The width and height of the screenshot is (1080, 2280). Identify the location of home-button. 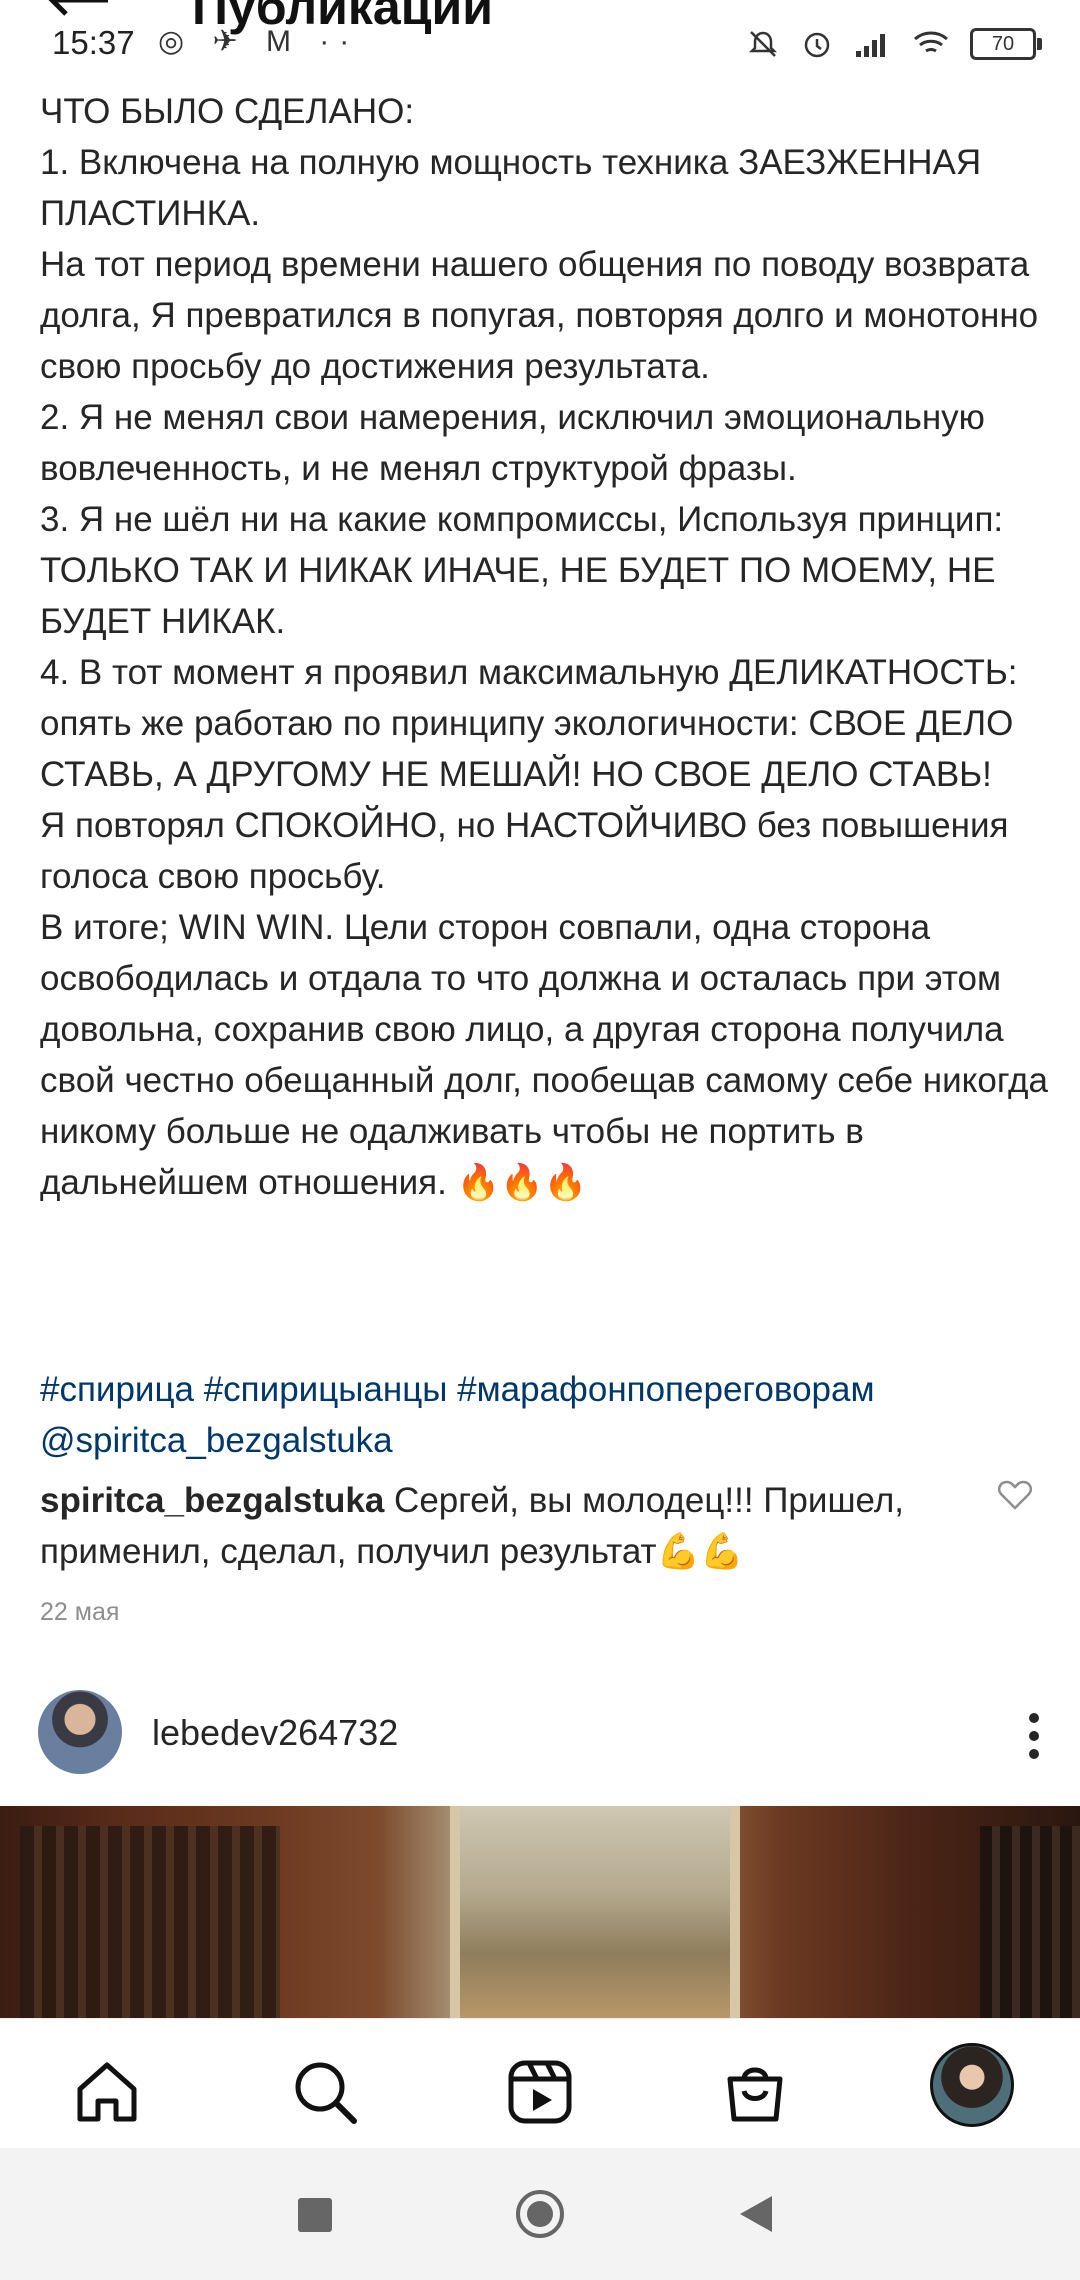
(540, 2214).